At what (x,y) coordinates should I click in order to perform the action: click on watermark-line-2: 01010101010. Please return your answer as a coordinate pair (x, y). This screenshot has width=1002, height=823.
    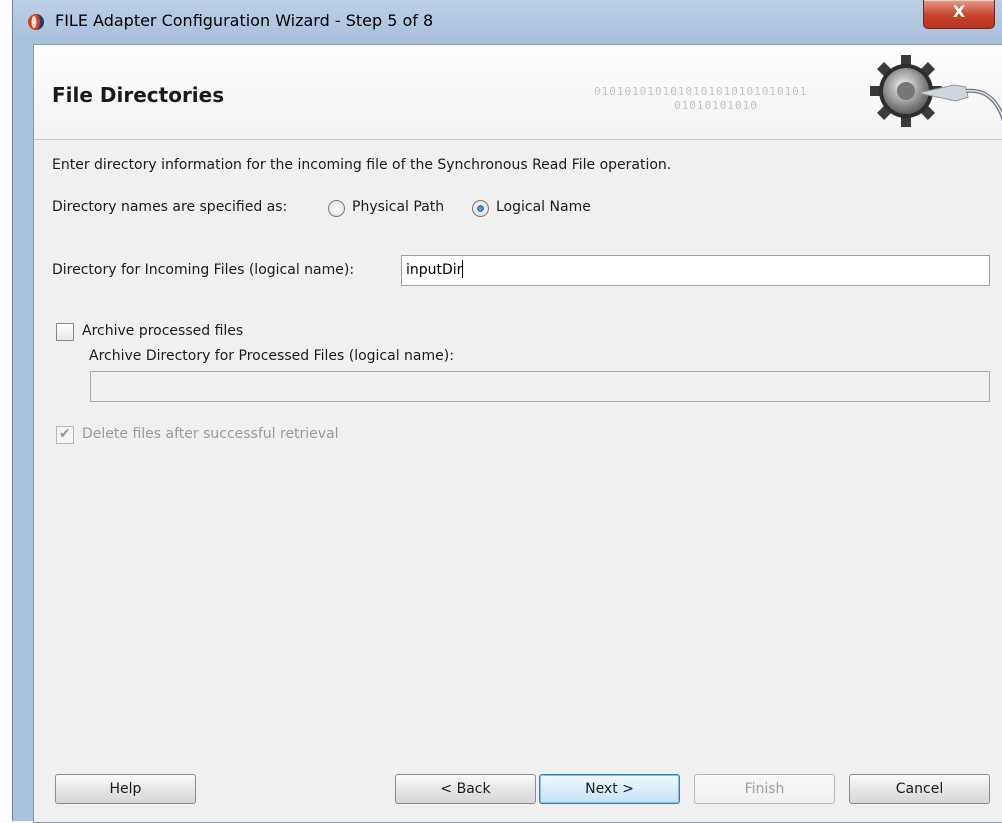
    Looking at the image, I should click on (716, 105).